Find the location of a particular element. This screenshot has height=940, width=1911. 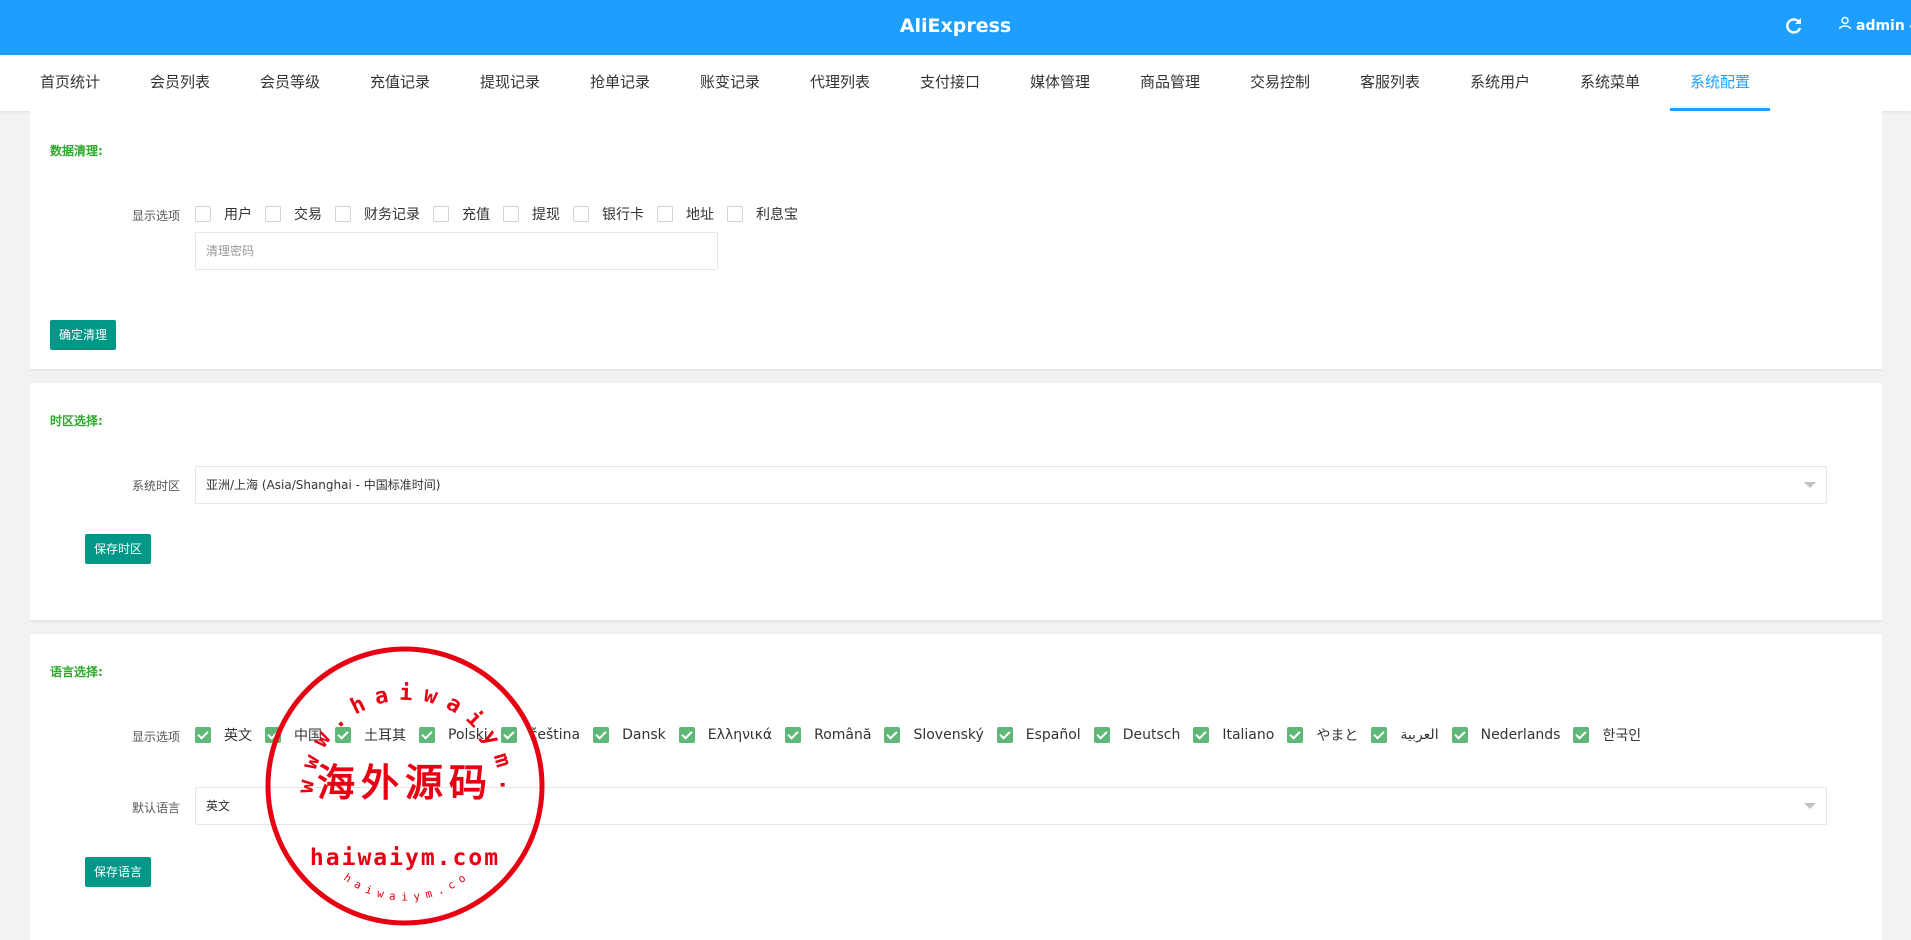

checkbox-lang-en: 英文 is located at coordinates (223, 735).